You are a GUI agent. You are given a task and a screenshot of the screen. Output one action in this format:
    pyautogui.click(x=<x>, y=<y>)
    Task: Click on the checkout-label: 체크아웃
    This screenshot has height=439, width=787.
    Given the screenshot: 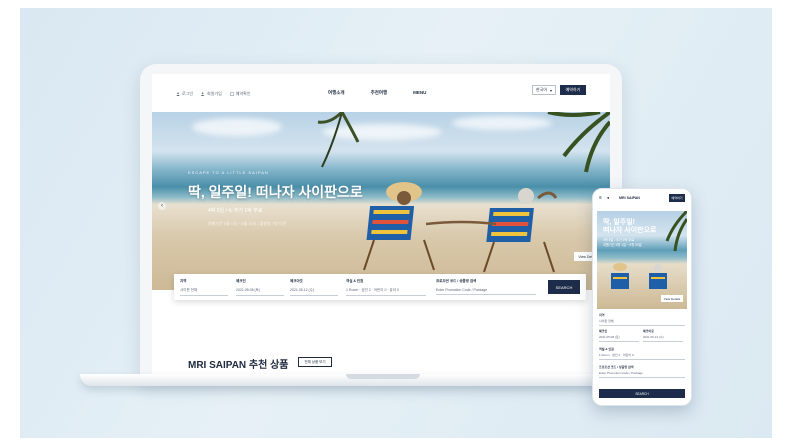 What is the action you would take?
    pyautogui.click(x=296, y=281)
    